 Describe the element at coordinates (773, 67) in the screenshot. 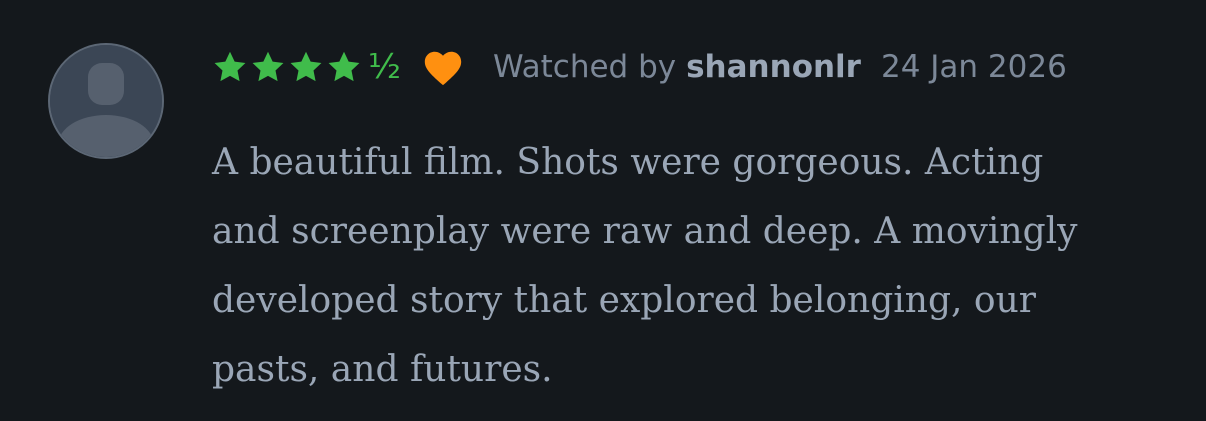

I see `username-link: shannonlr` at that location.